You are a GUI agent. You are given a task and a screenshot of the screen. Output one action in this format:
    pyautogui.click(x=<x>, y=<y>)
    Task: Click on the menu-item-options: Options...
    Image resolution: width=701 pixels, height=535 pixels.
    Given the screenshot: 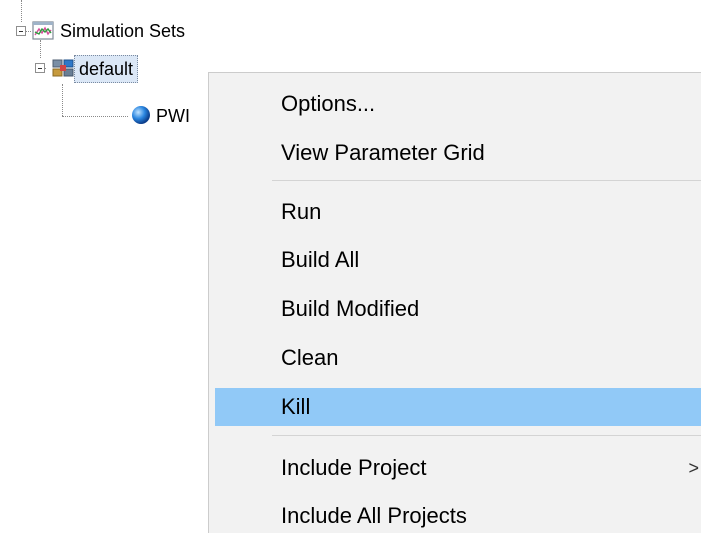 What is the action you would take?
    pyautogui.click(x=458, y=104)
    